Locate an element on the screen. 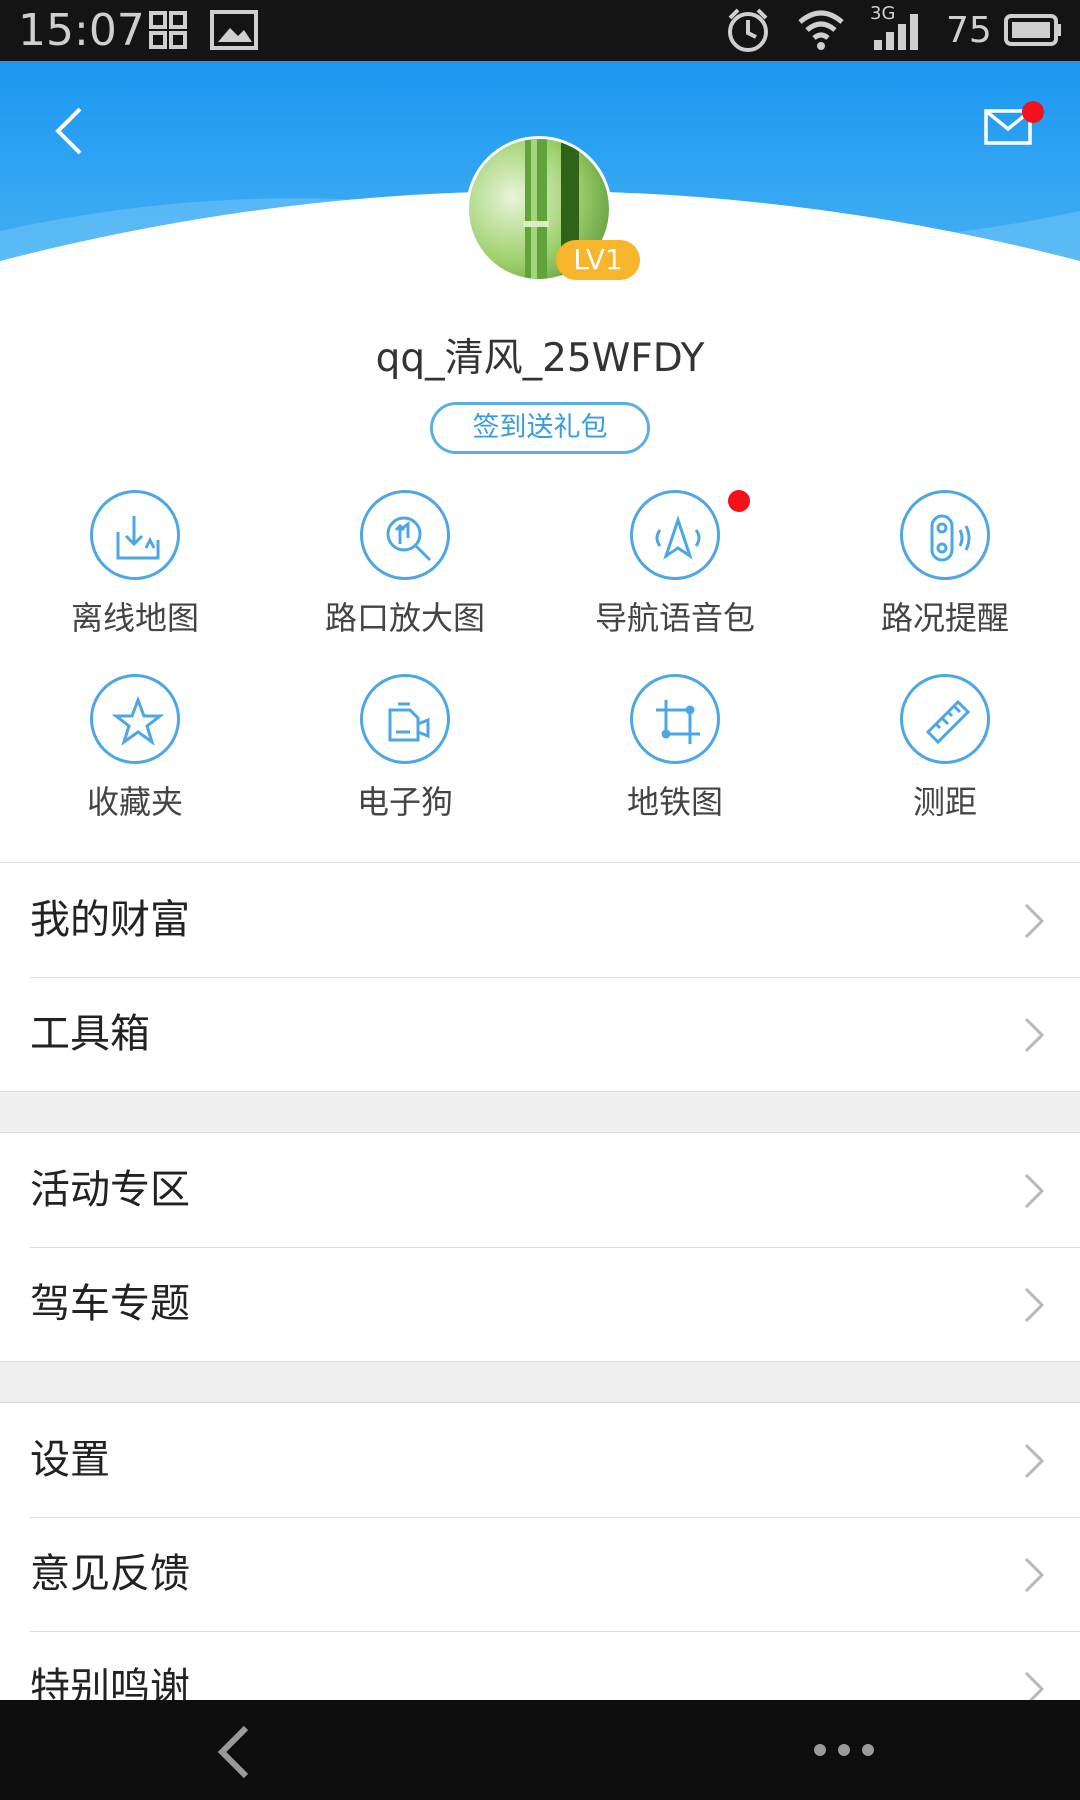 This screenshot has height=1800, width=1080. menu-item-label: 设置 is located at coordinates (70, 1460).